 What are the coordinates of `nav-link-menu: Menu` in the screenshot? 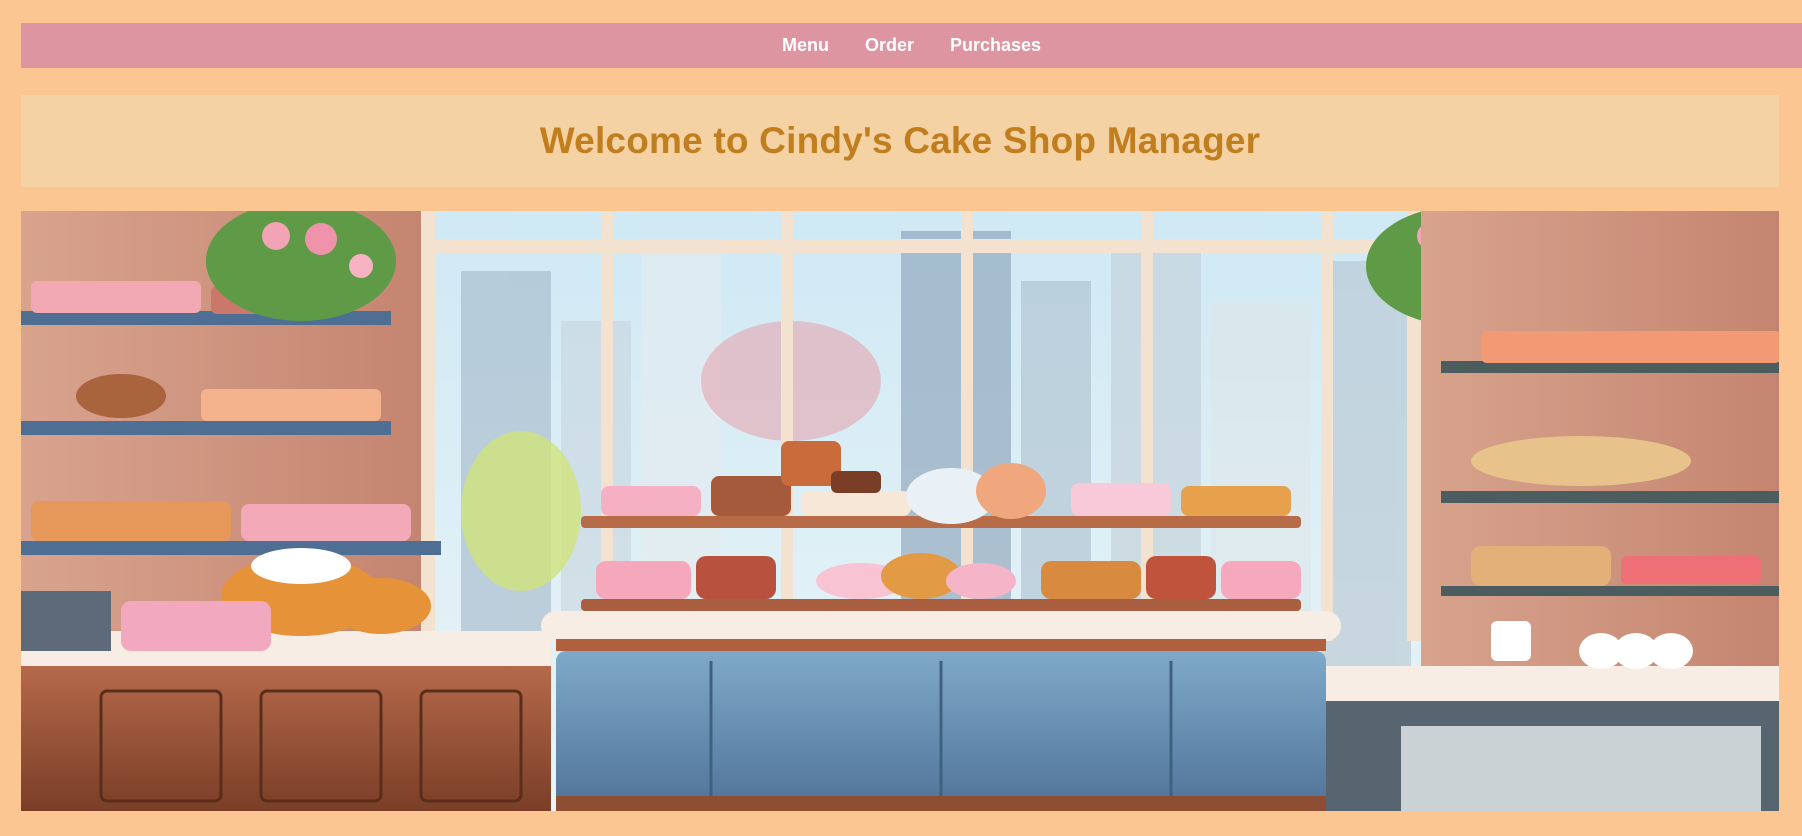 It's located at (805, 45).